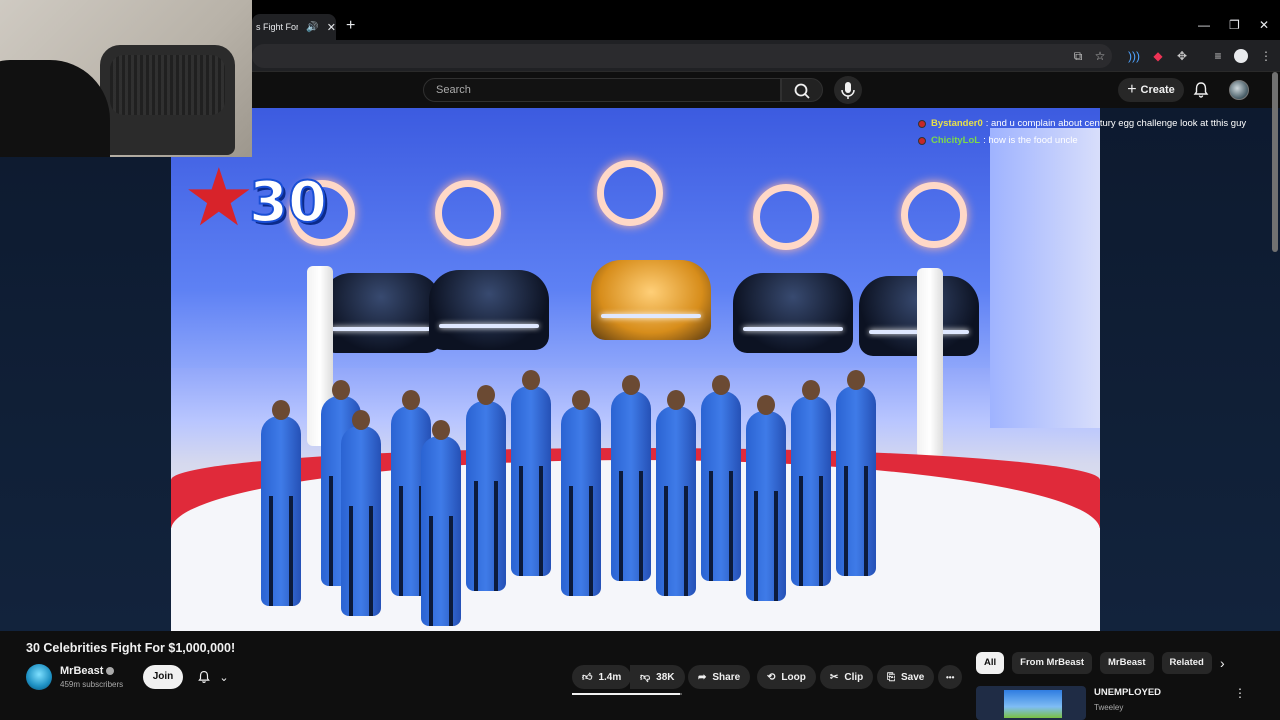 Image resolution: width=1280 pixels, height=720 pixels. What do you see at coordinates (167, 100) in the screenshot?
I see `office-chair` at bounding box center [167, 100].